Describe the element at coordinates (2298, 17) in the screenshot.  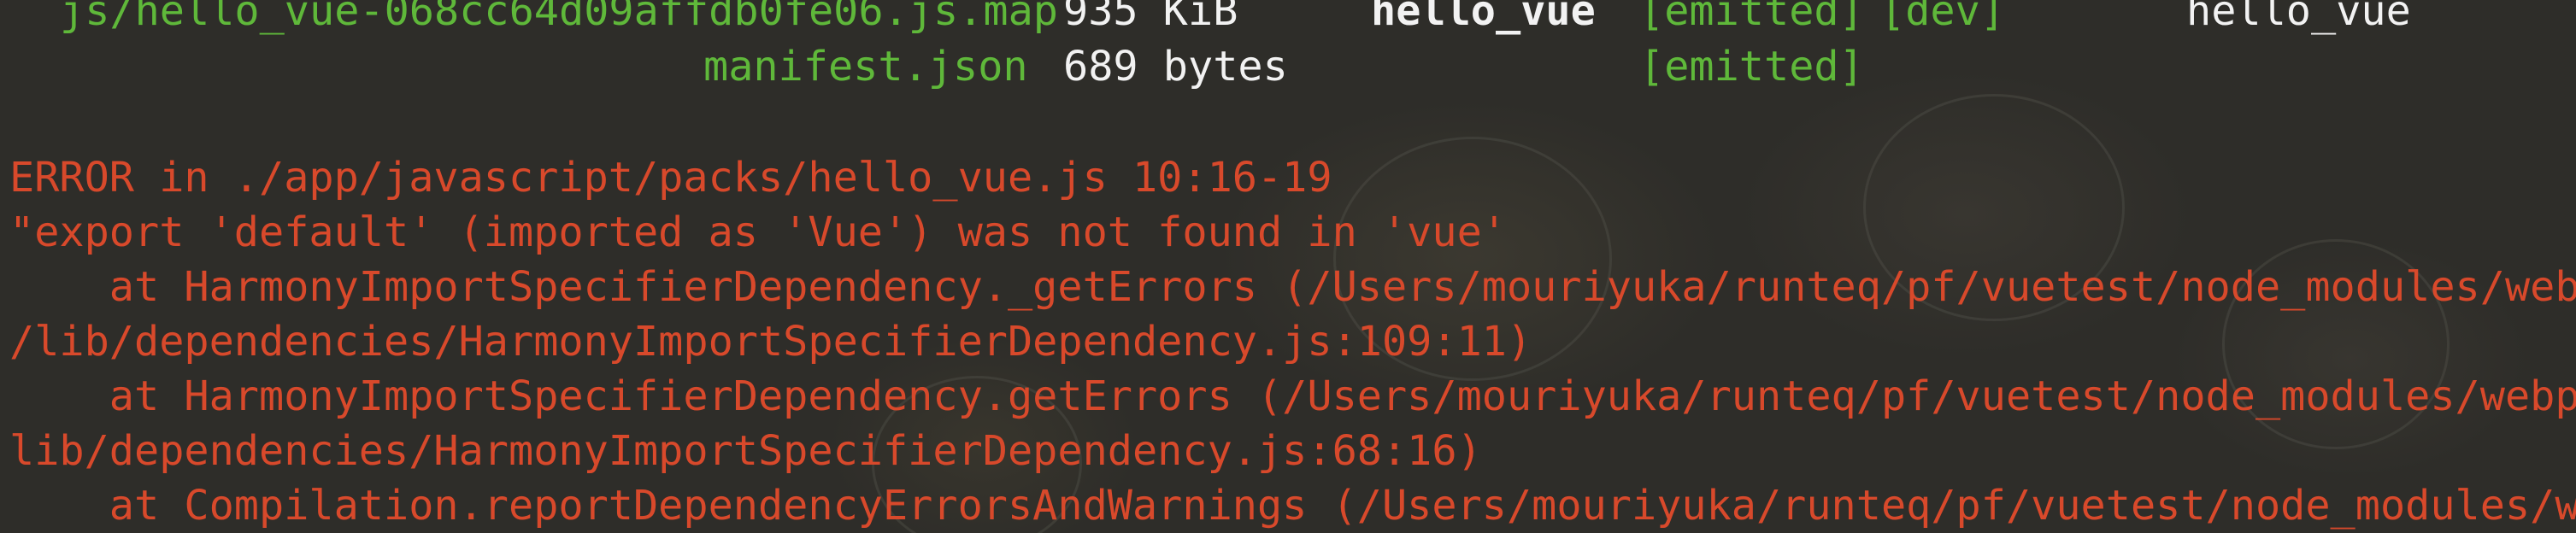
I see `asset-chunk-name: hello_vue` at that location.